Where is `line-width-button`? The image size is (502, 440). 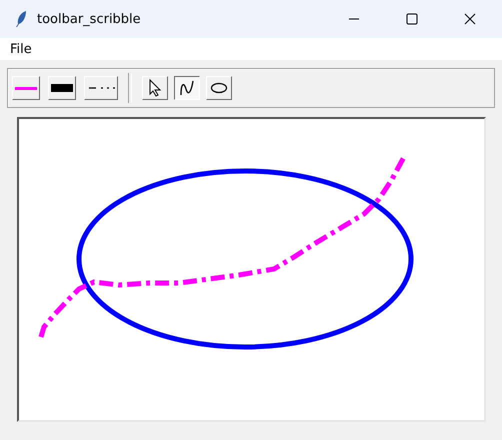 line-width-button is located at coordinates (62, 88).